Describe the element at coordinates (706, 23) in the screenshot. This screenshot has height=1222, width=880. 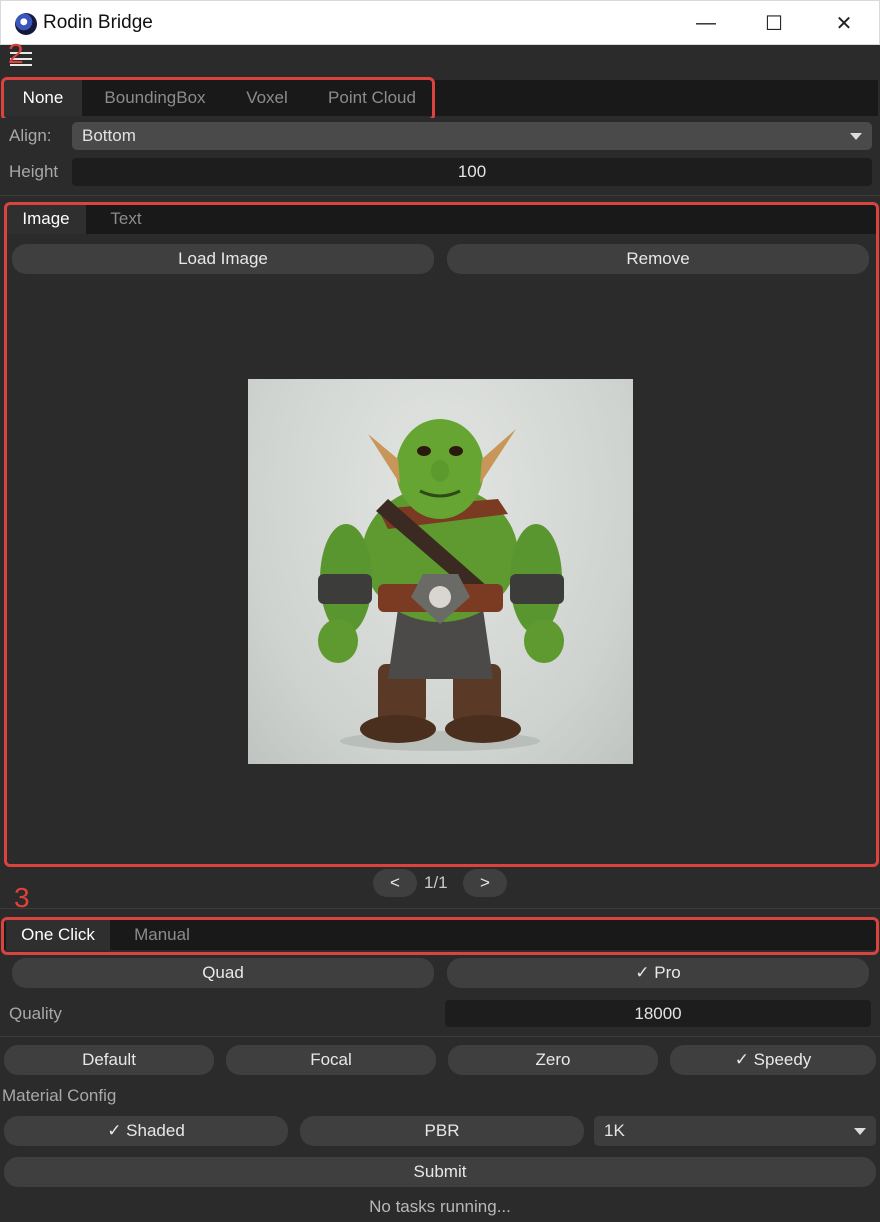
I see `minimize-button: —` at that location.